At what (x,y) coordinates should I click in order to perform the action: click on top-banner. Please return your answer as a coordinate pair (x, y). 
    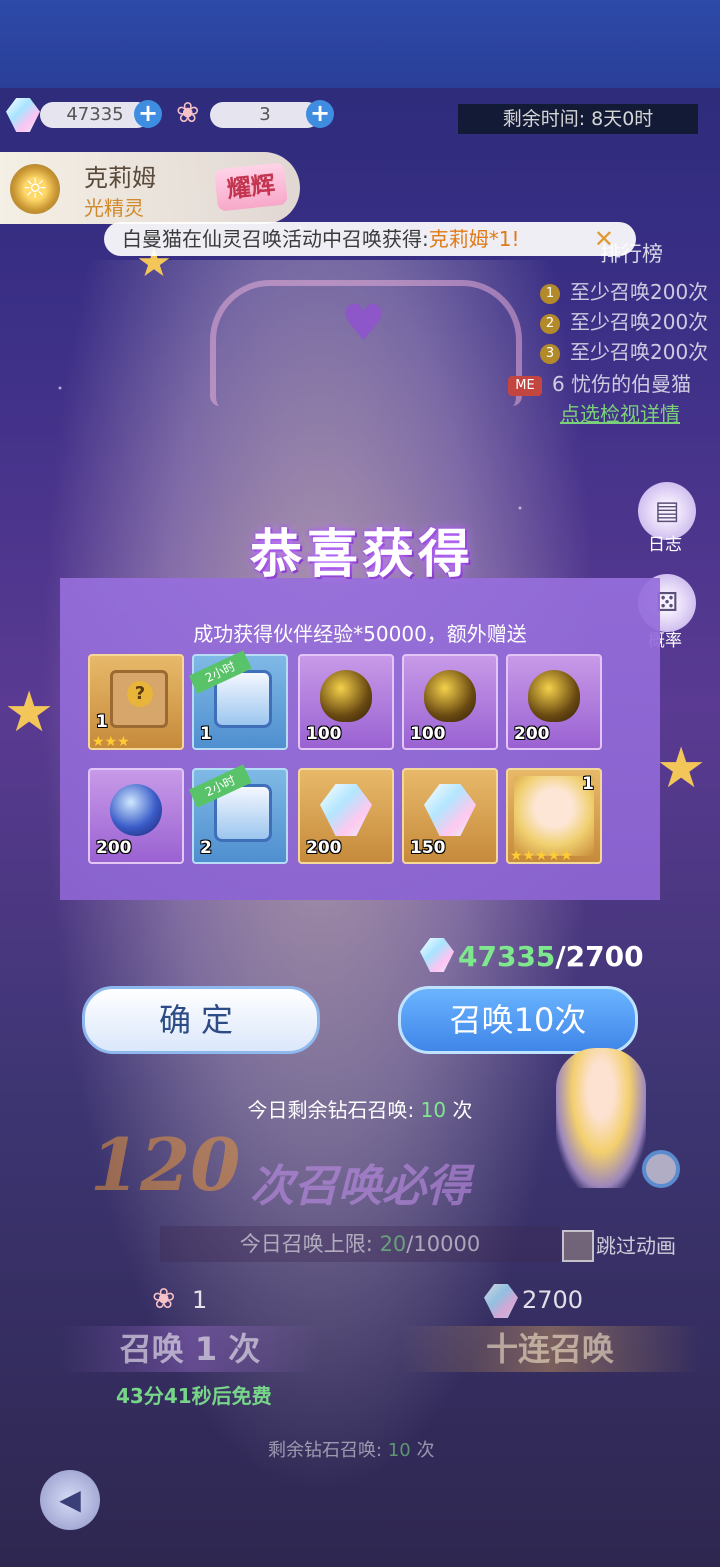
    Looking at the image, I should click on (360, 44).